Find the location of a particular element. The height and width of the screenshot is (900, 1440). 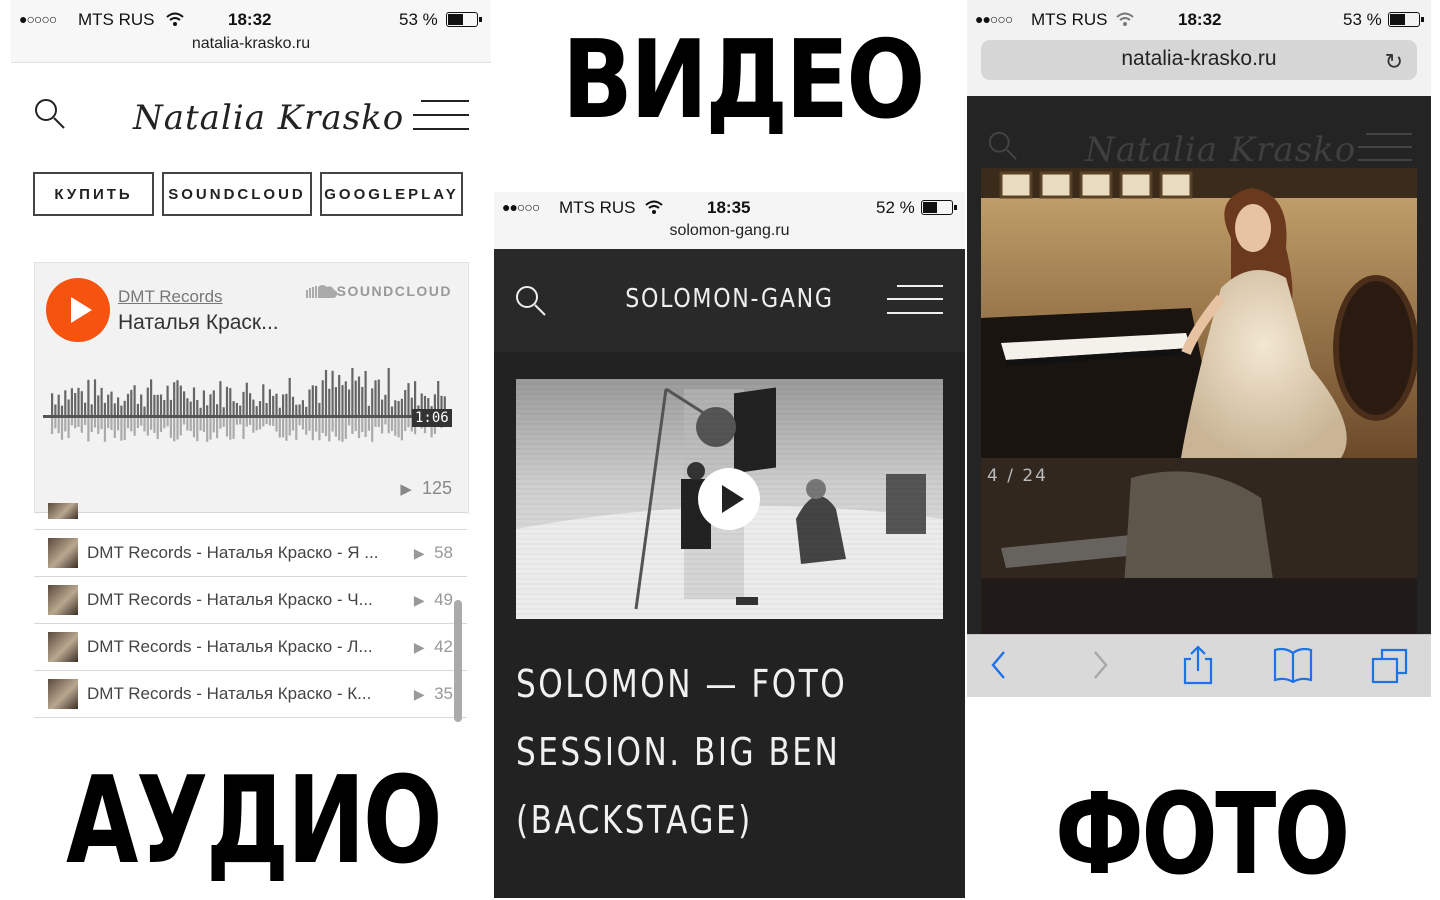

track-plays: ▶ 42 is located at coordinates (433, 646).